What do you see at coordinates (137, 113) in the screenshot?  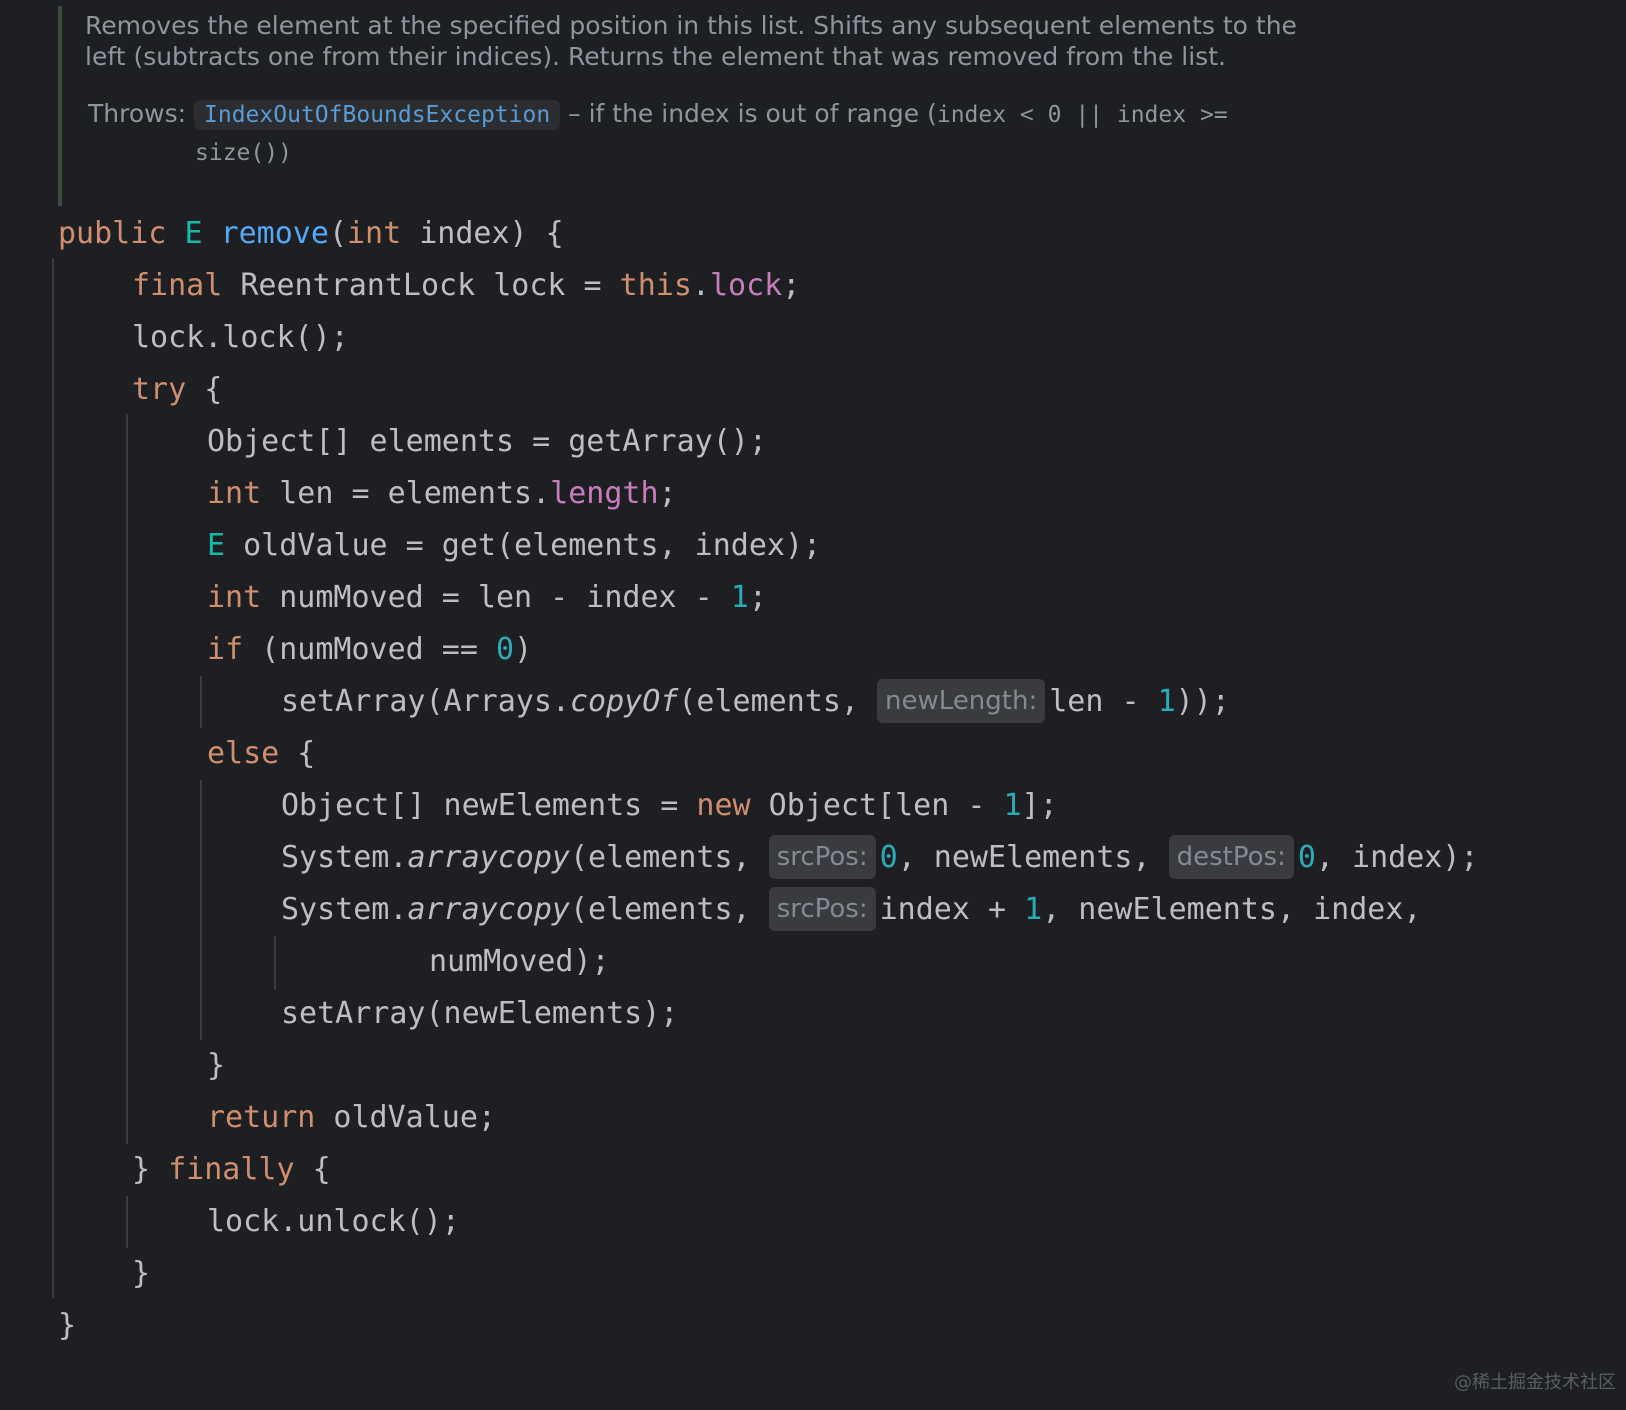 I see `throws-label: Throws:` at bounding box center [137, 113].